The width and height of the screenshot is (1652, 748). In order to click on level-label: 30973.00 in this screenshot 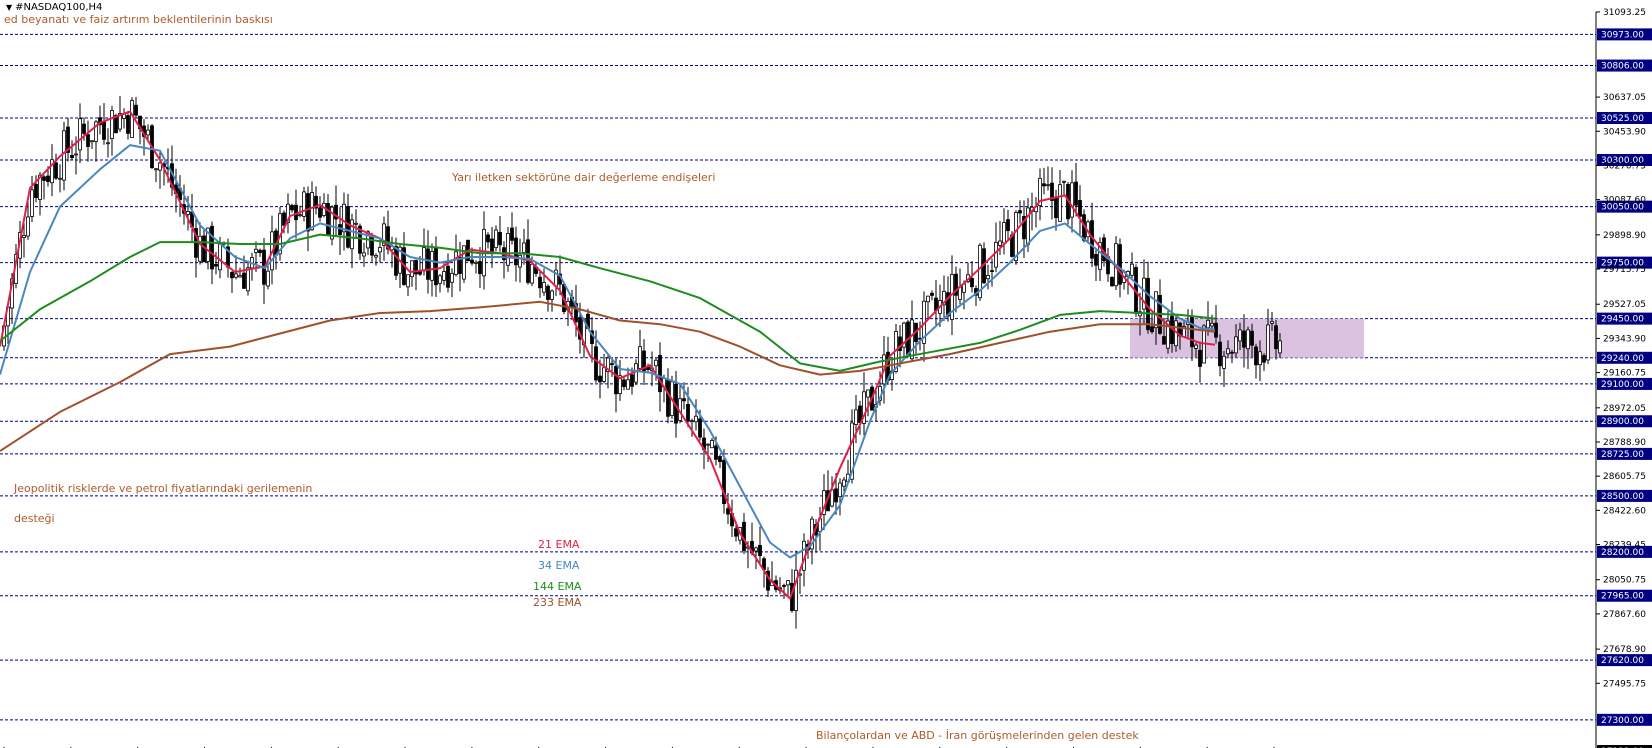, I will do `click(1622, 35)`.